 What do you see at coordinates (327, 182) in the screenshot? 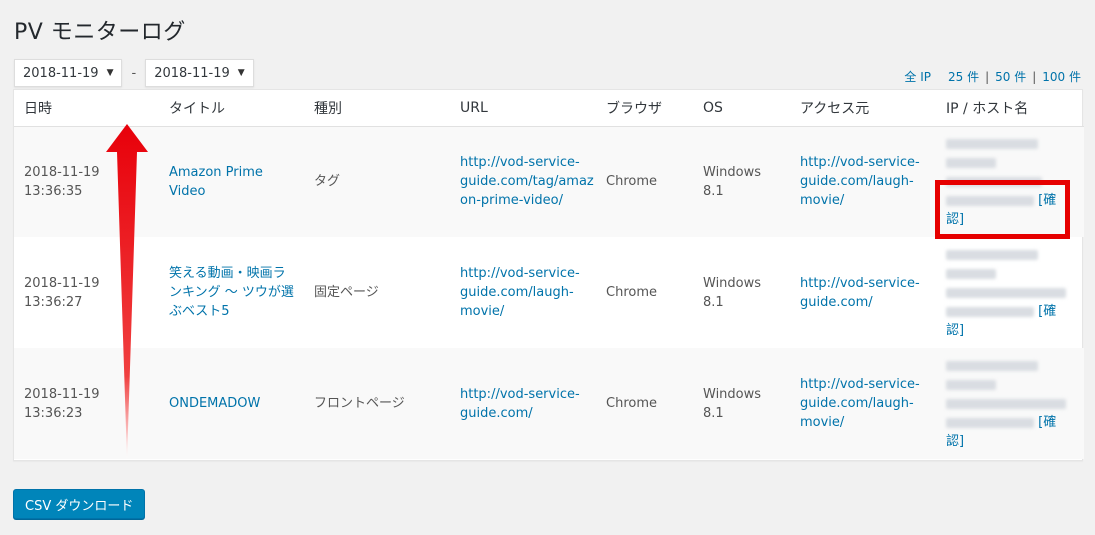
I see `cell-type: タグ` at bounding box center [327, 182].